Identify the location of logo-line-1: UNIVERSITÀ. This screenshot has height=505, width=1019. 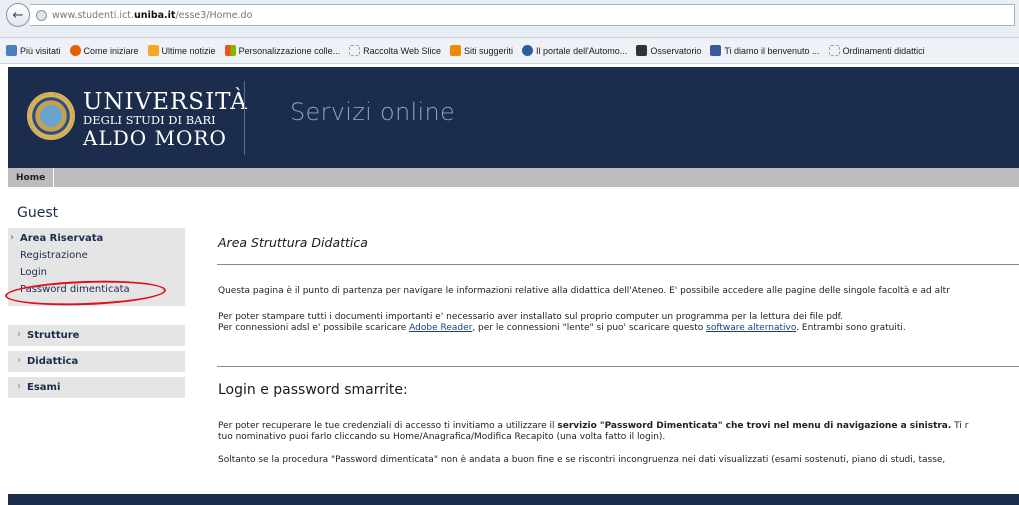
(165, 102).